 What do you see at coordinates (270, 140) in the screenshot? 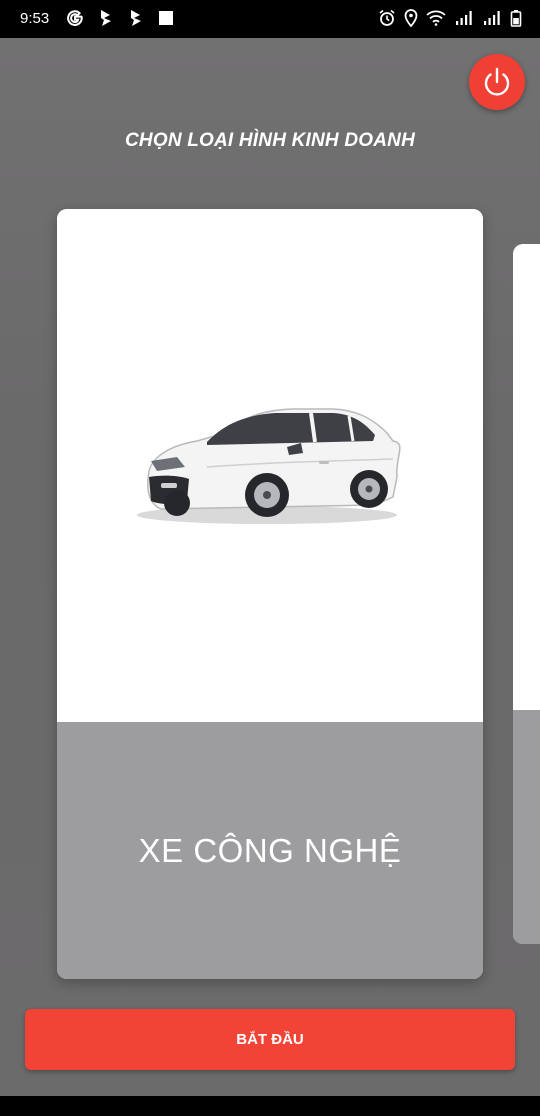
I see `page-title: CHỌN LOẠI HÌNH KINH DOANH` at bounding box center [270, 140].